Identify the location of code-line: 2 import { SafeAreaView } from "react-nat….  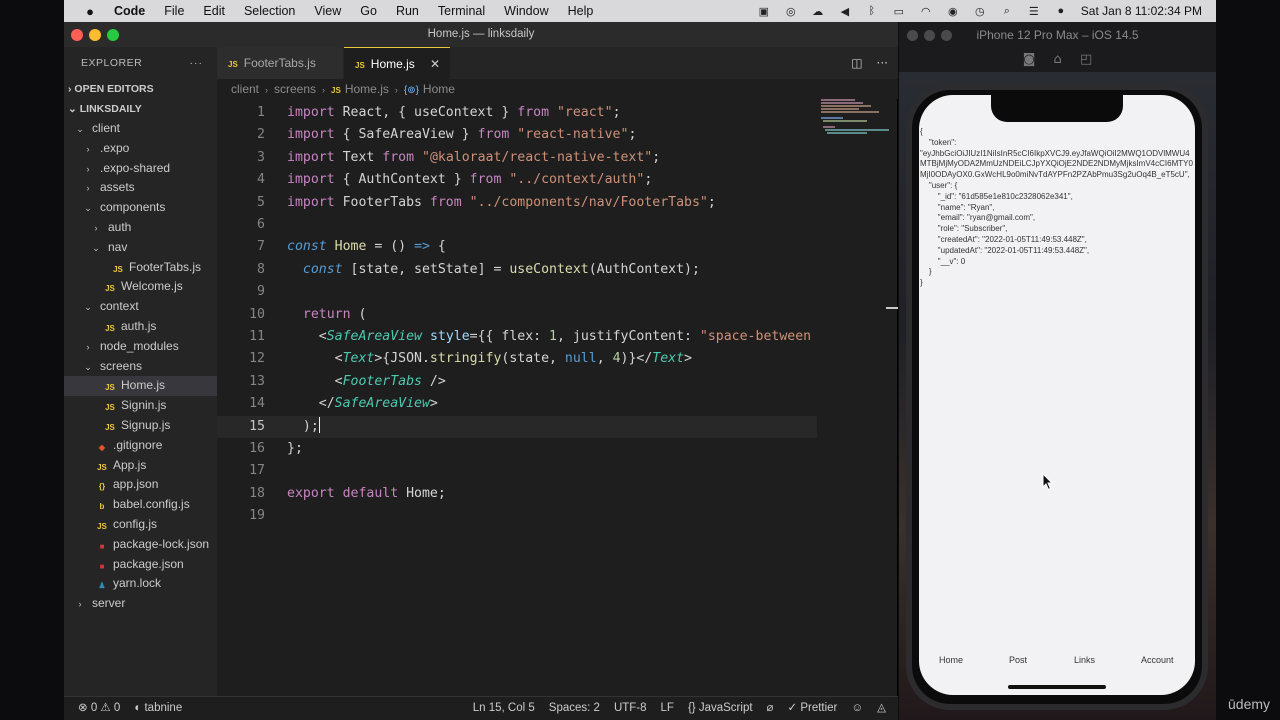
(517, 135).